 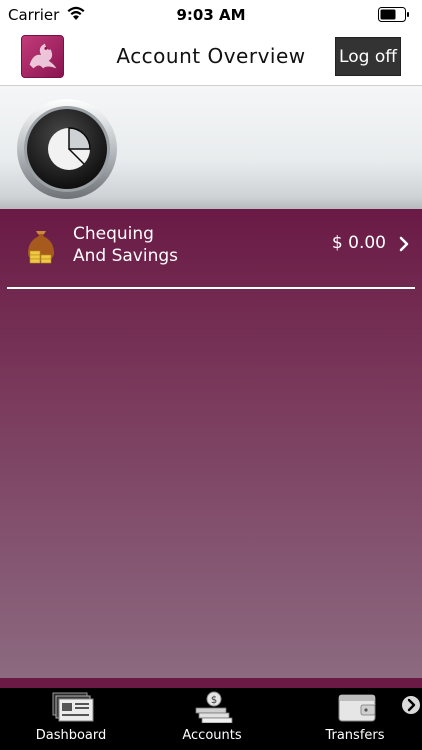 I want to click on cash-stack-icon: $, so click(x=214, y=707).